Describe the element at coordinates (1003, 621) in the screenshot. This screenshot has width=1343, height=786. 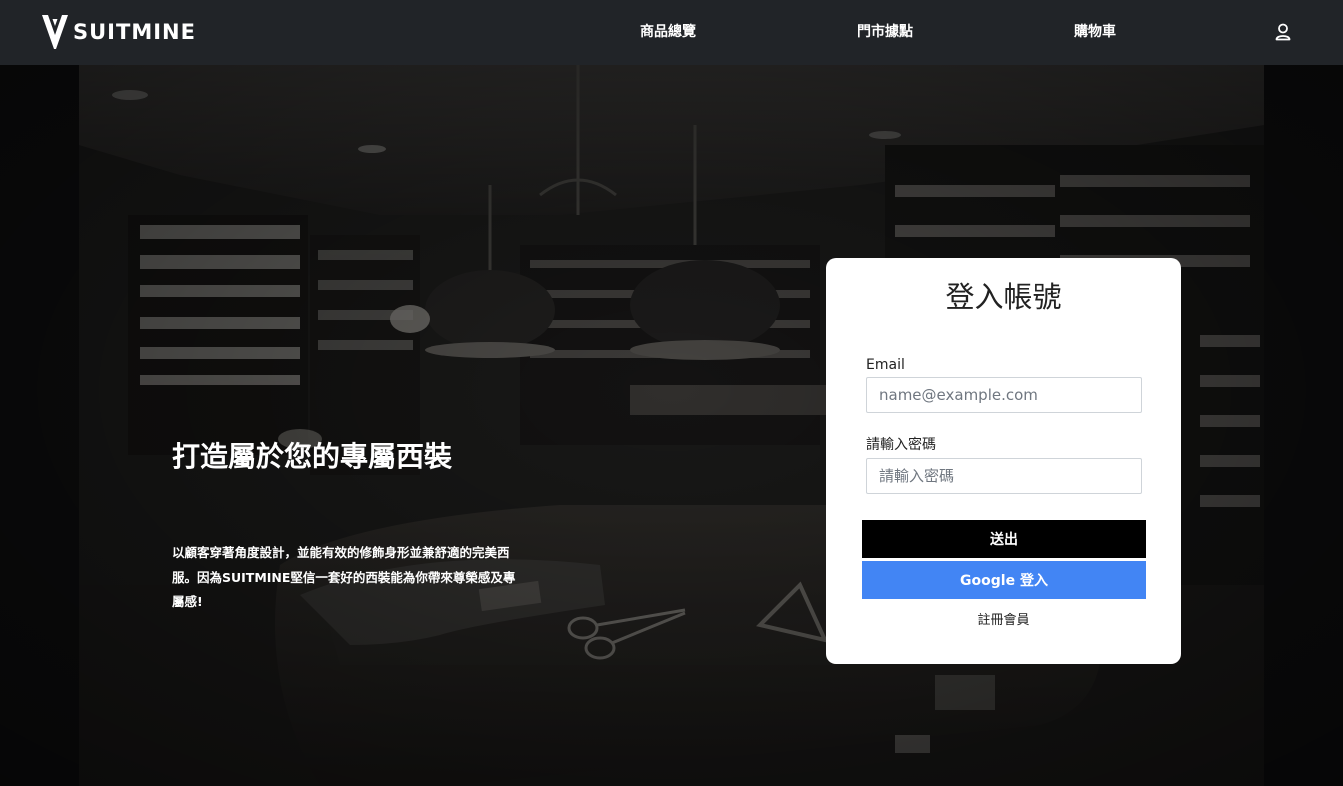
I see `register-link: 註冊會員` at that location.